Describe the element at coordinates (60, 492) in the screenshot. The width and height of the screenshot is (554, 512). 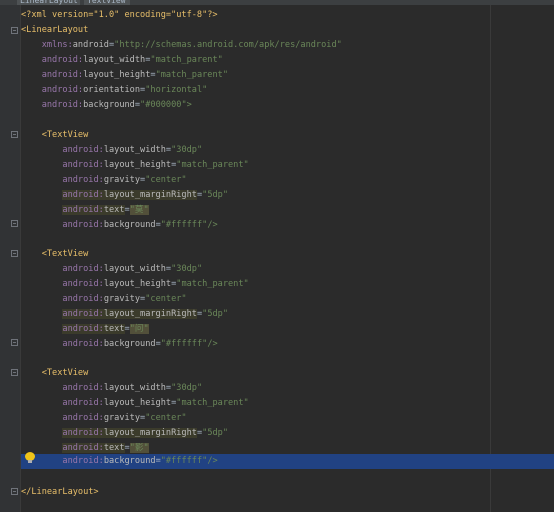
I see `root-close-tag: </LinearLayout>` at that location.